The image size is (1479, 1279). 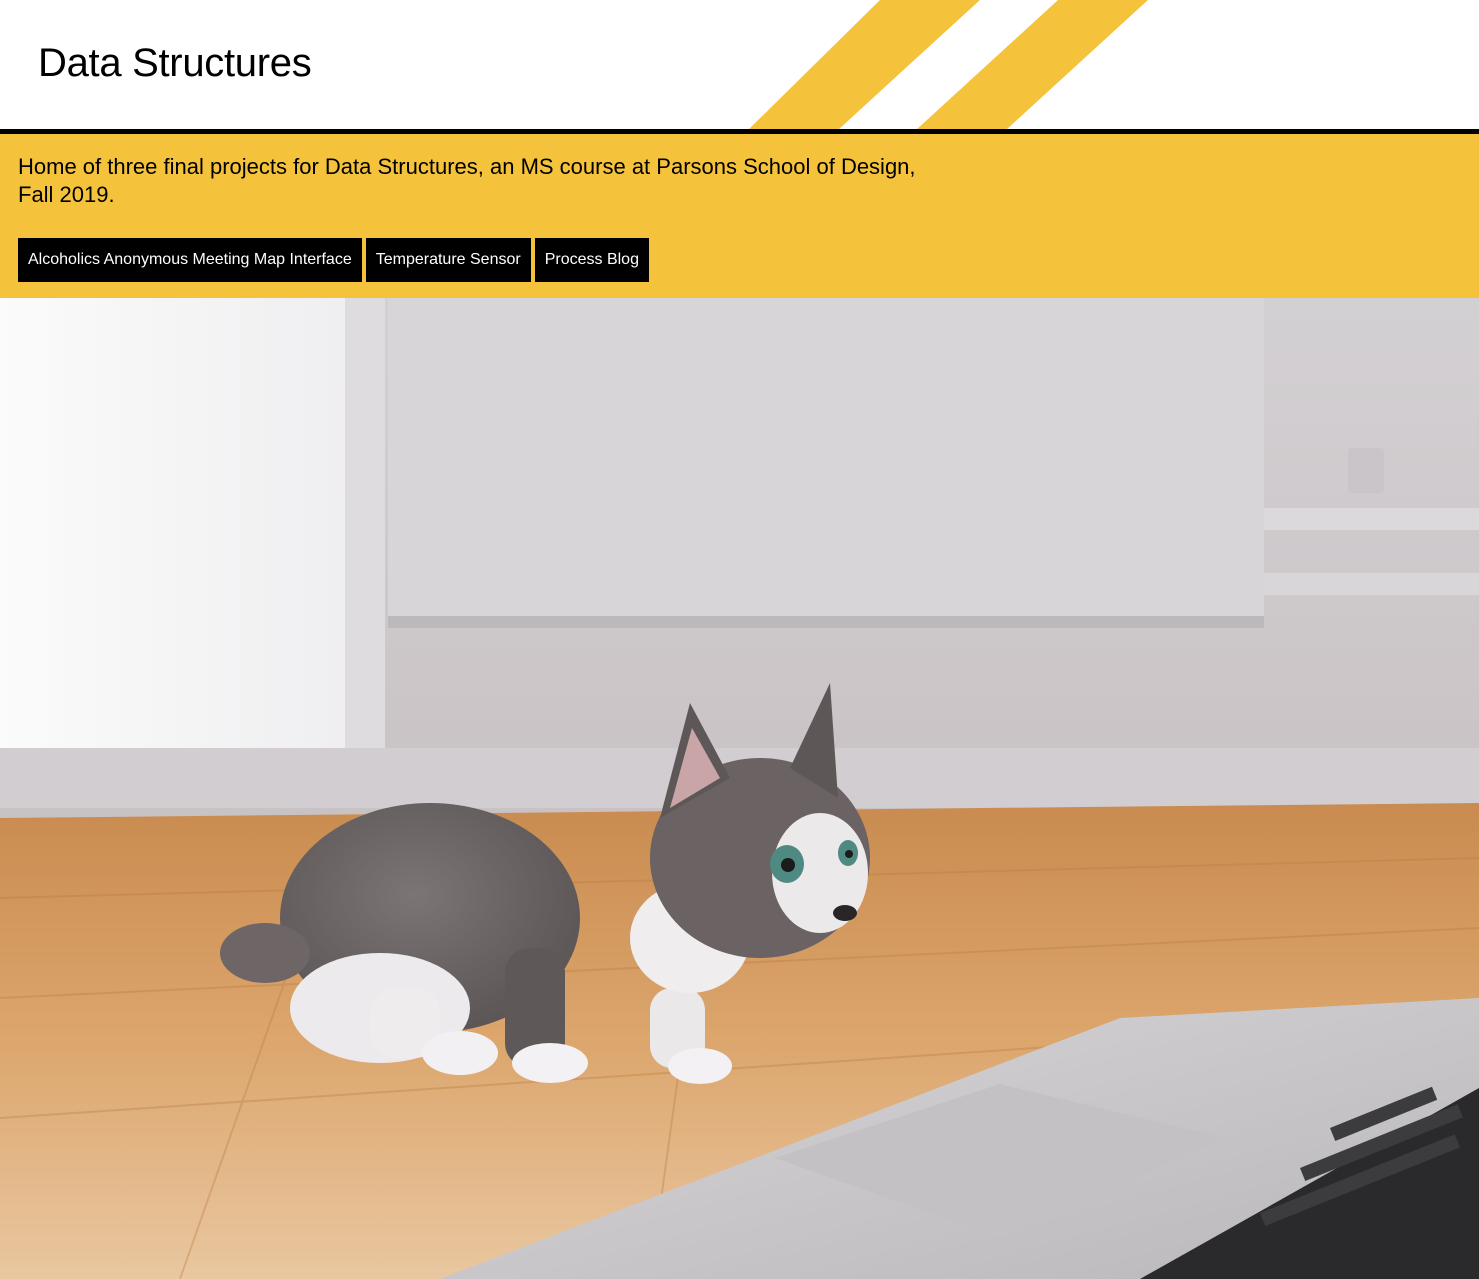 What do you see at coordinates (1371, 584) in the screenshot?
I see `pipe-lower` at bounding box center [1371, 584].